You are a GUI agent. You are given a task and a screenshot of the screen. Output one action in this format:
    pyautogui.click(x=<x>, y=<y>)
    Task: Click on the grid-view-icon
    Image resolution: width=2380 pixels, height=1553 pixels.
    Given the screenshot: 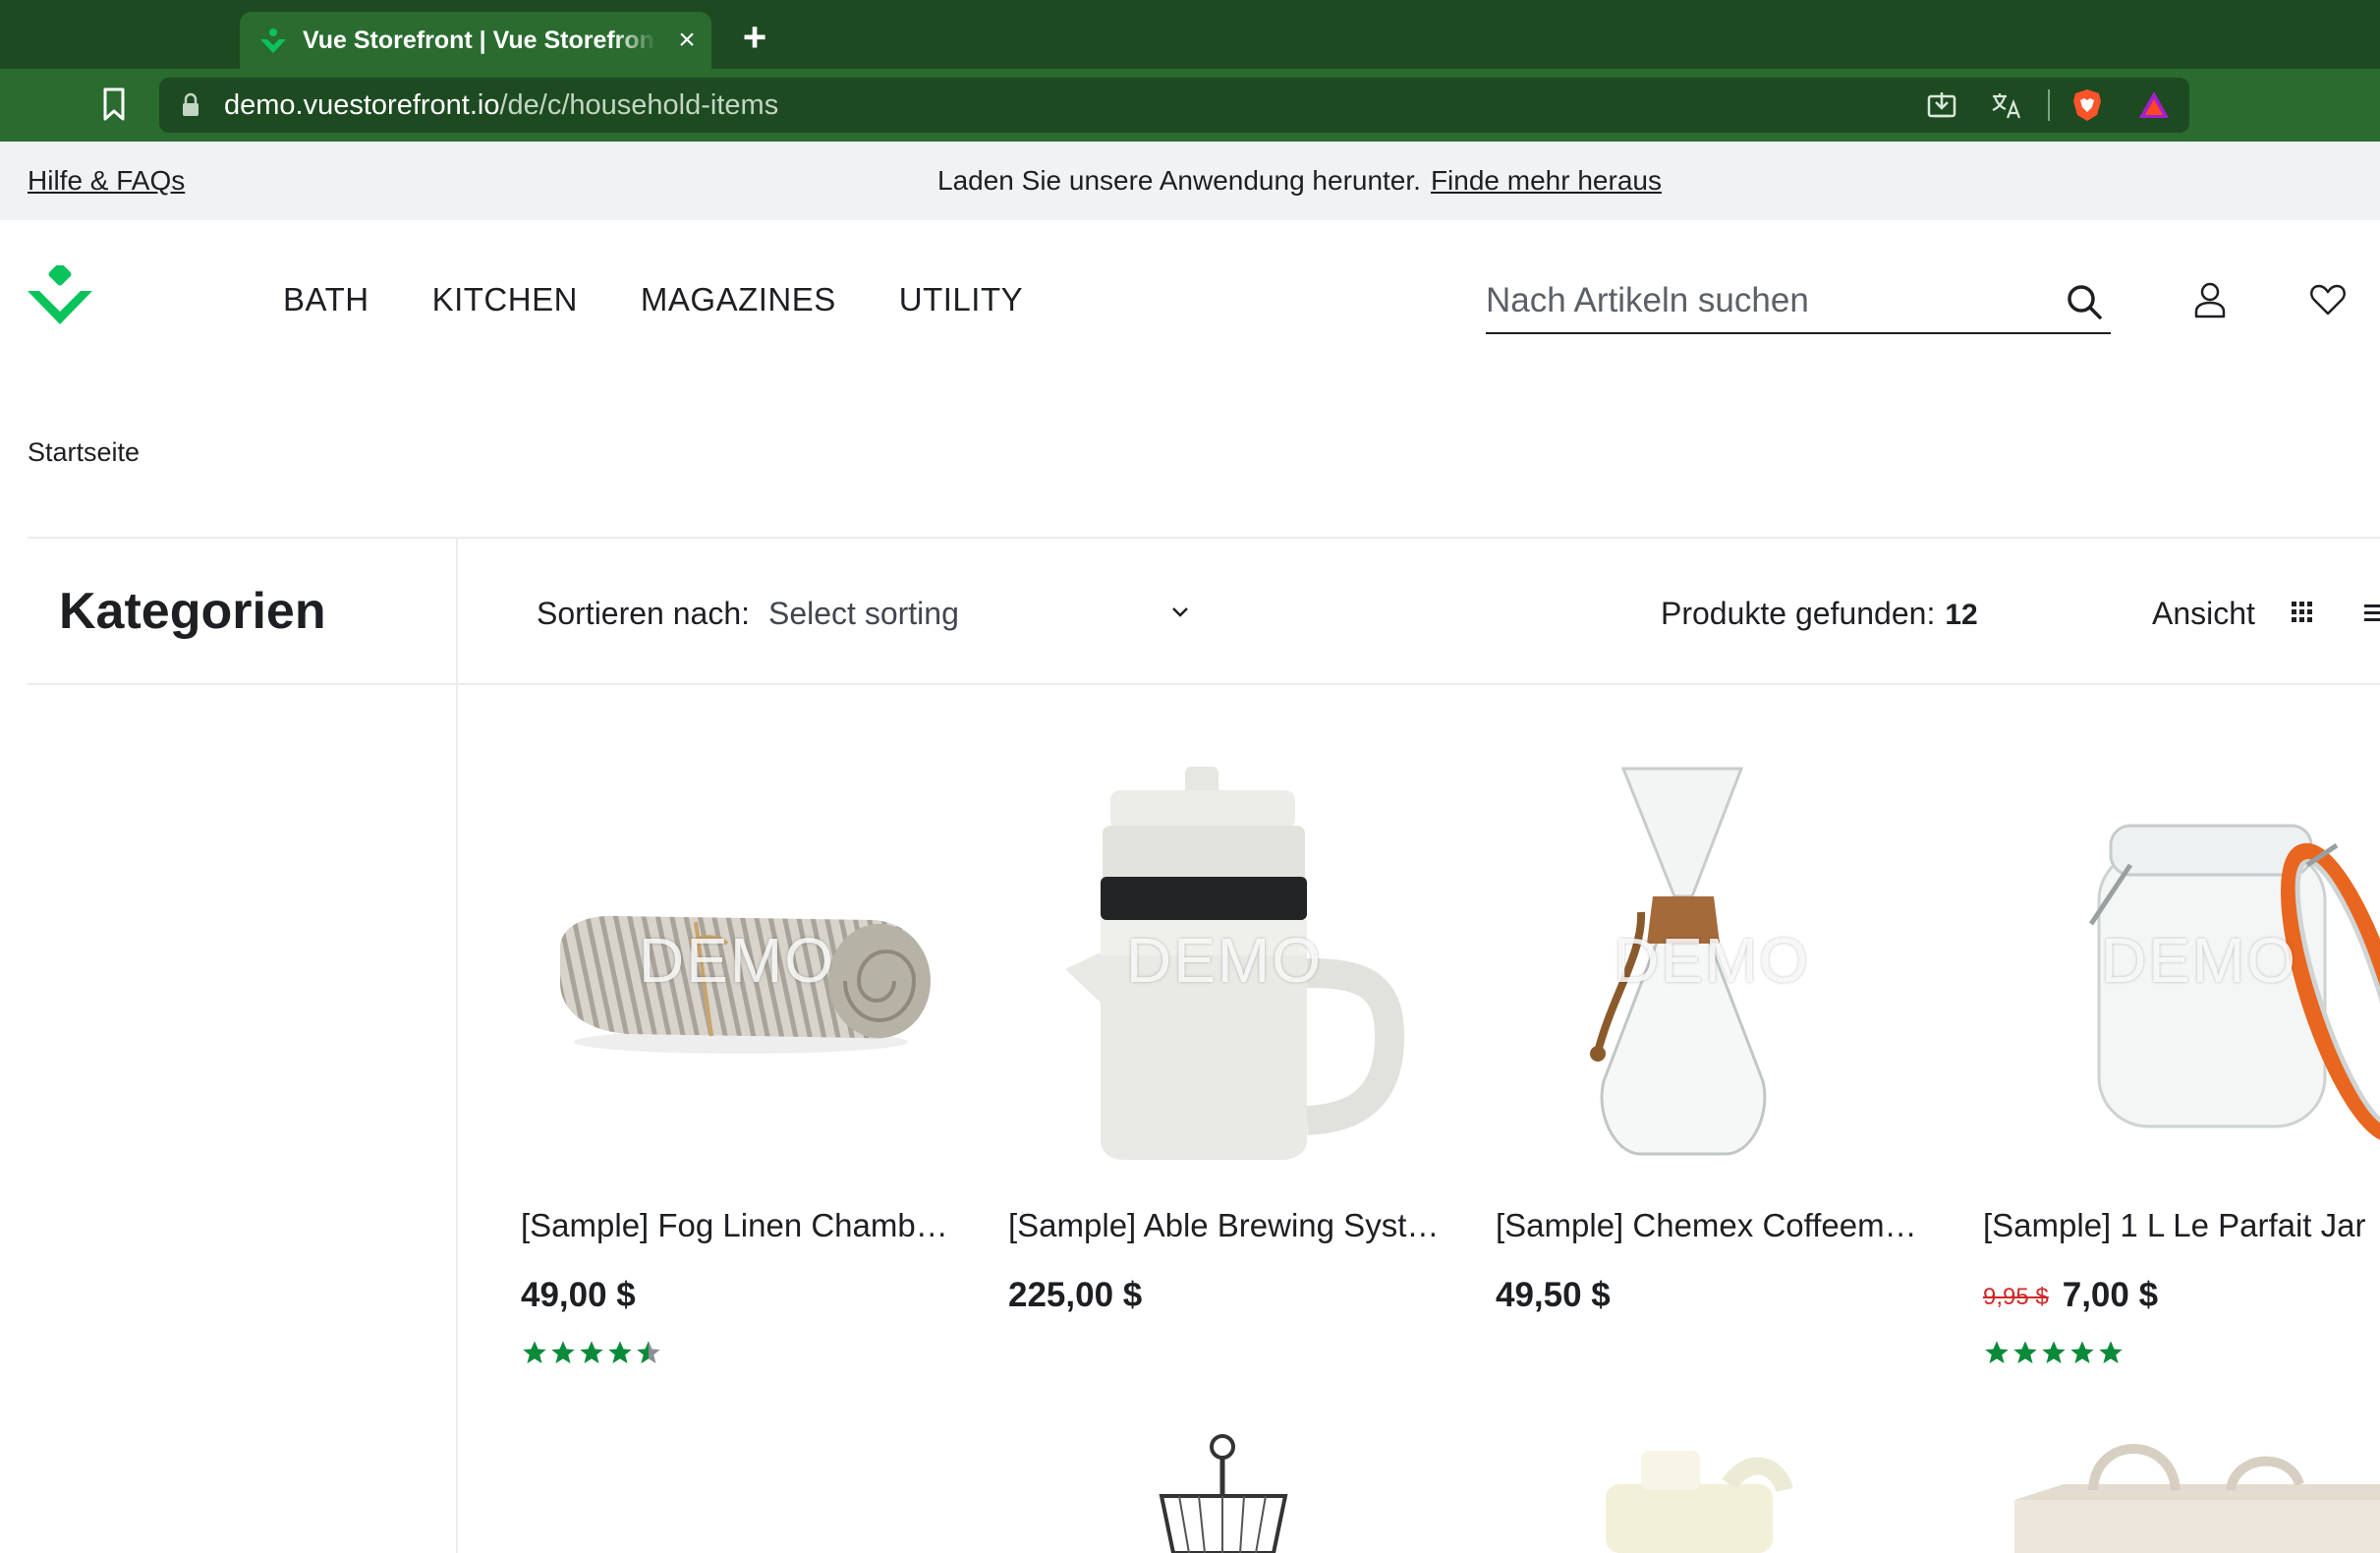 What is the action you would take?
    pyautogui.click(x=2301, y=611)
    